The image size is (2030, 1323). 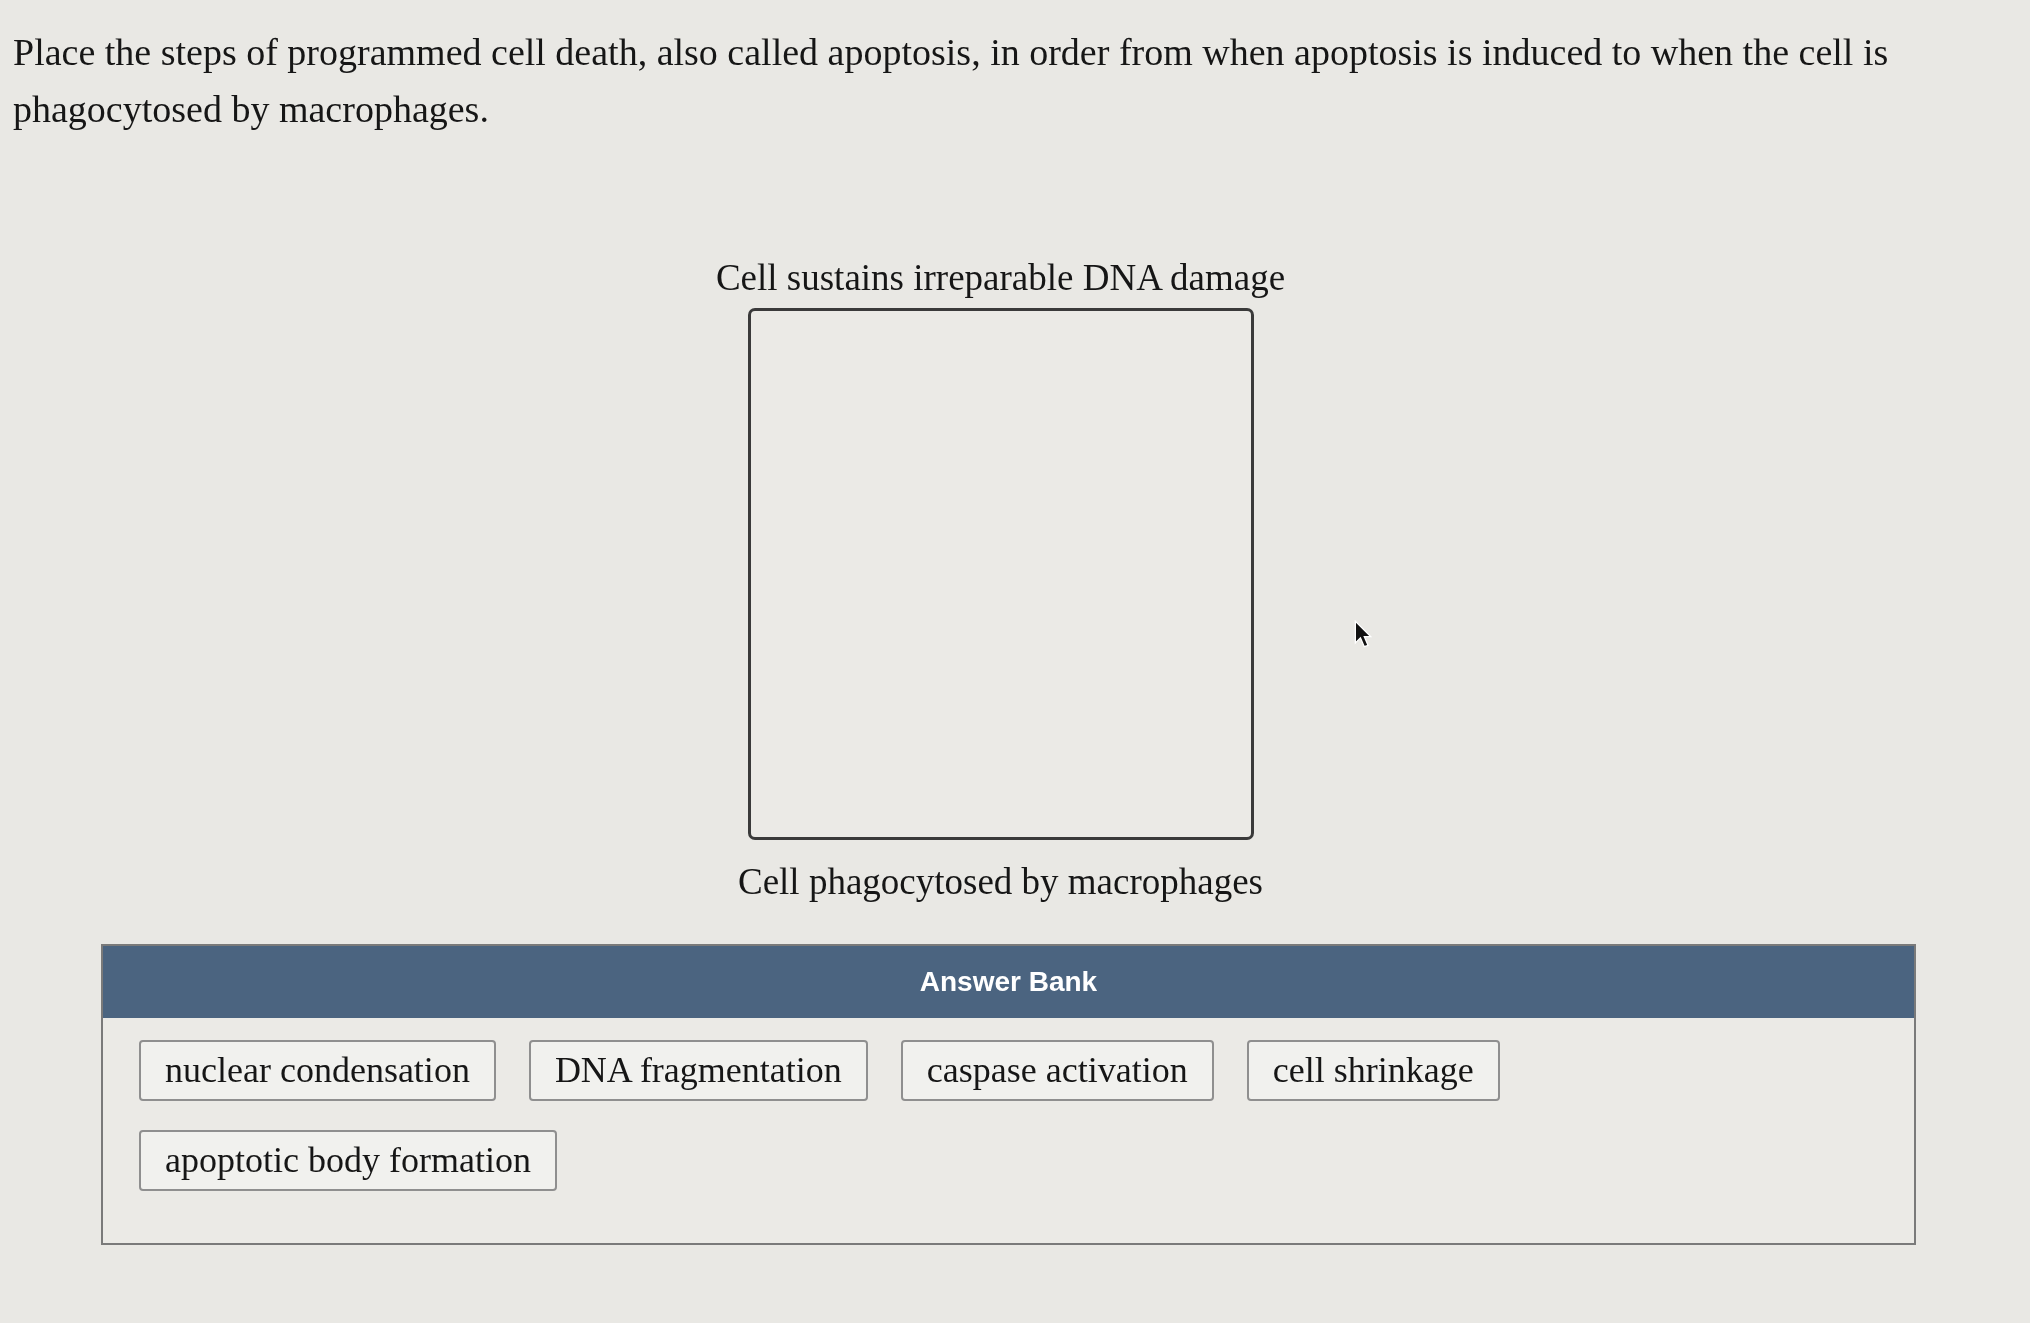 What do you see at coordinates (1373, 1070) in the screenshot?
I see `answer-tile: cell shrinkage` at bounding box center [1373, 1070].